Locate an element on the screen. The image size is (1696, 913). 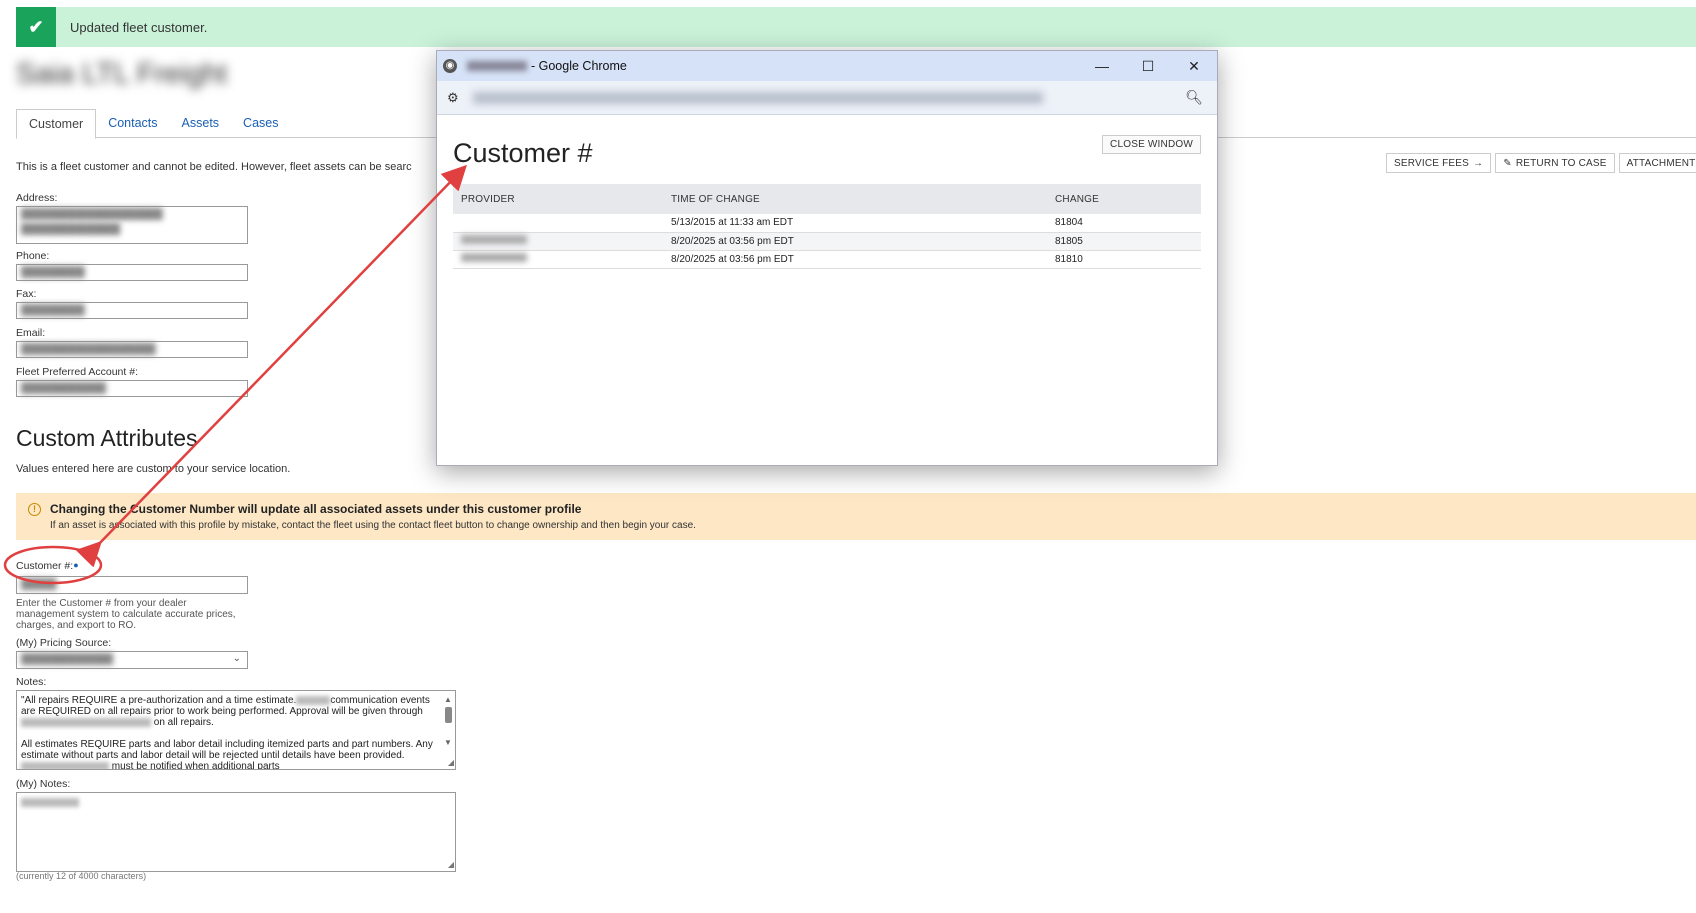
change-cell: 81805 is located at coordinates (1124, 241).